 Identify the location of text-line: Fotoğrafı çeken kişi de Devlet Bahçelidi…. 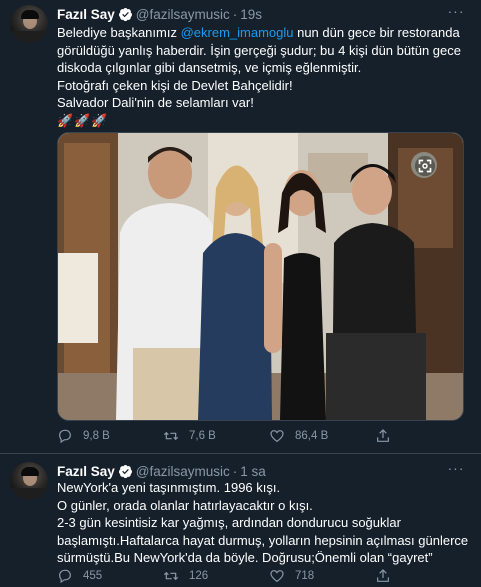
(175, 85).